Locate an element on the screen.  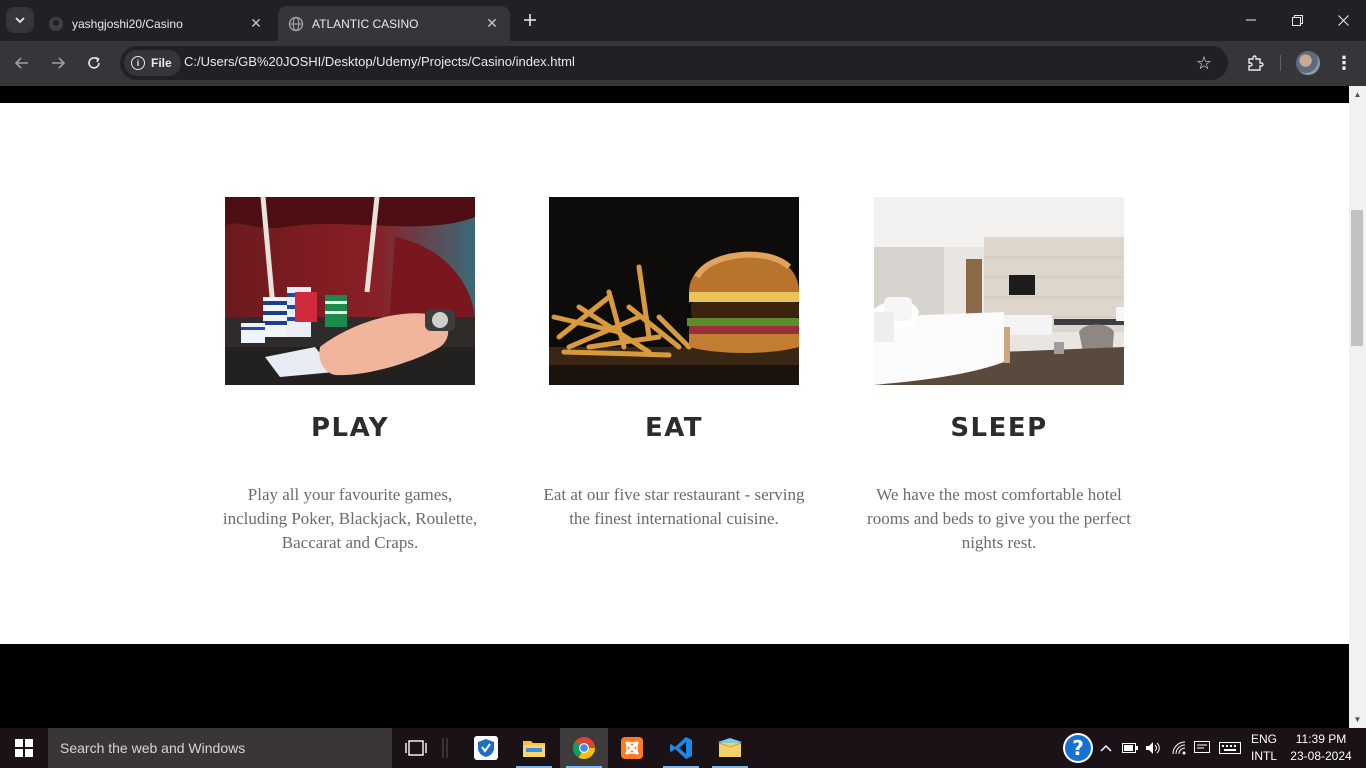
taskbar-app-chrome is located at coordinates (584, 748).